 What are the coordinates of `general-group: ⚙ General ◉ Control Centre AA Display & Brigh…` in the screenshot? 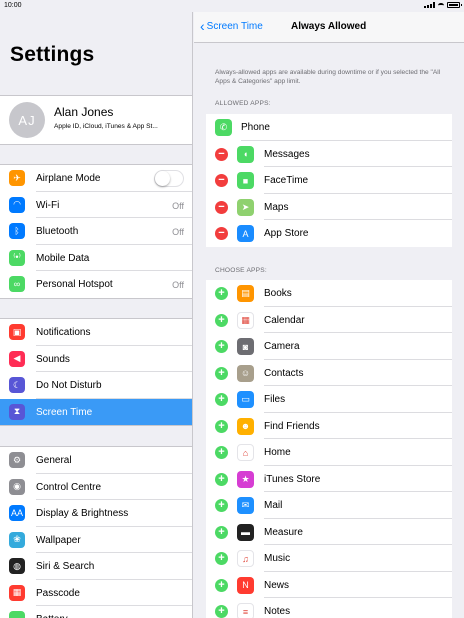 It's located at (96, 532).